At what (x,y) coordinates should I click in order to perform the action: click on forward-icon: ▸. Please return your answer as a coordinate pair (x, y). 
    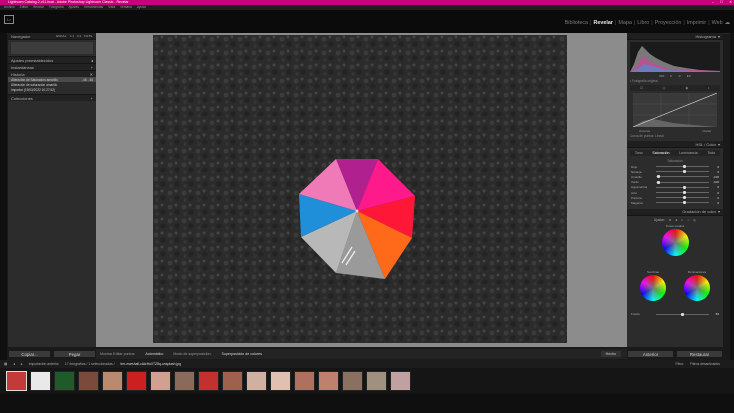
    Looking at the image, I should click on (22, 364).